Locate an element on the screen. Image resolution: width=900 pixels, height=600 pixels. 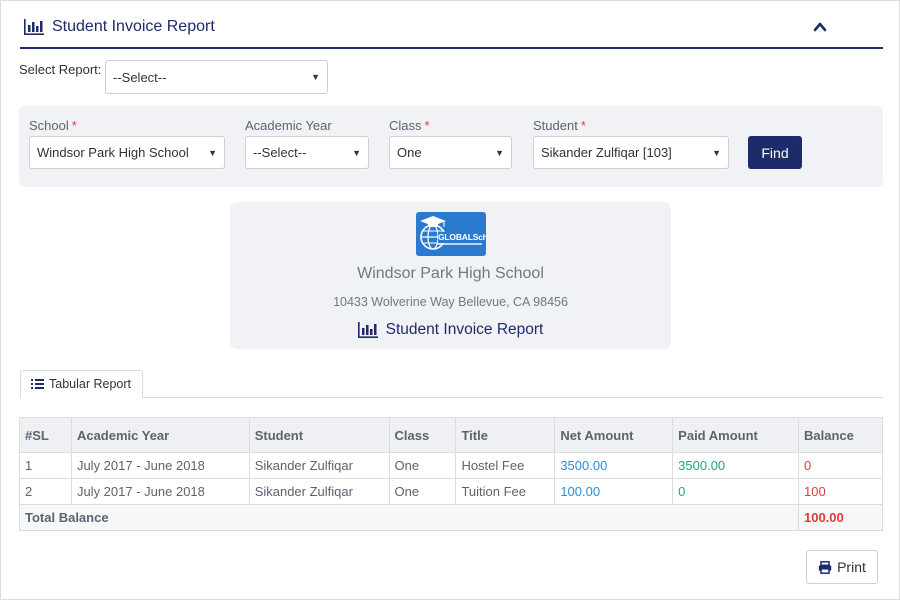
report-title: Student Invoice Report is located at coordinates (450, 330).